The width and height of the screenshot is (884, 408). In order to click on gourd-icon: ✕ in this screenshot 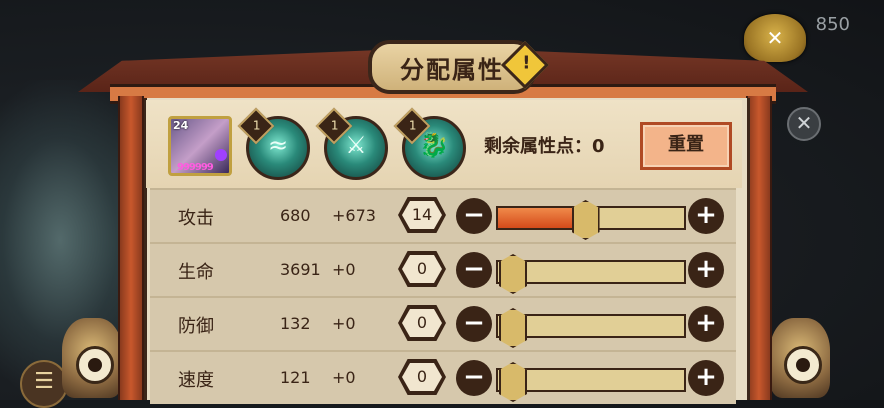, I will do `click(775, 38)`.